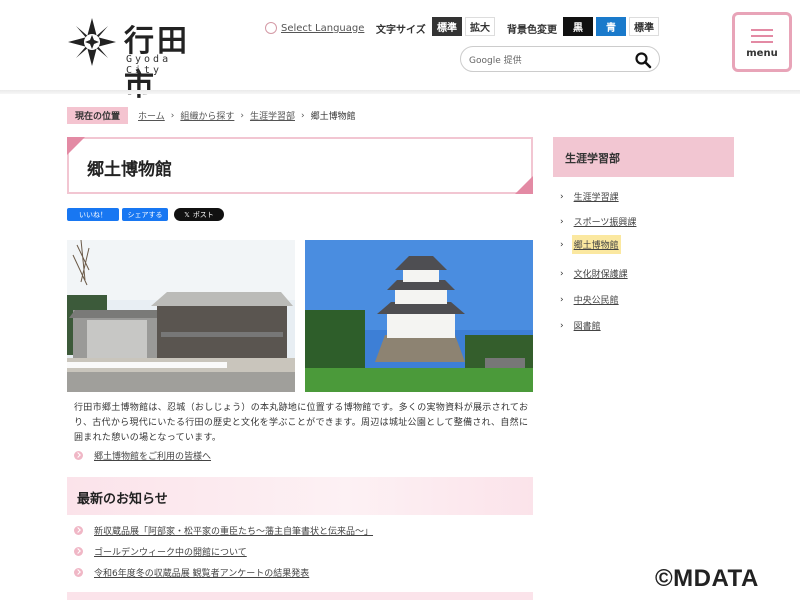  I want to click on news-item-label: ゴールデンウィーク中の開館について, so click(170, 553).